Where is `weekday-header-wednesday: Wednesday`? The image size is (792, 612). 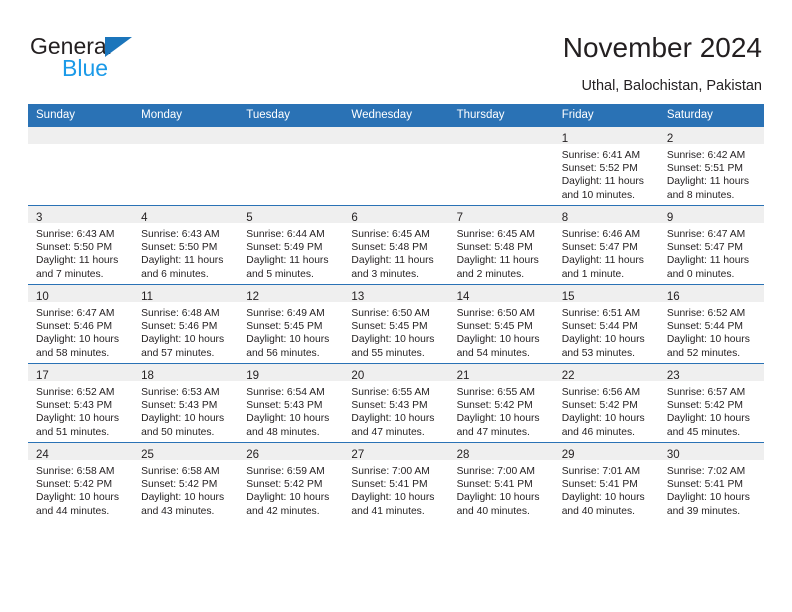 weekday-header-wednesday: Wednesday is located at coordinates (396, 115).